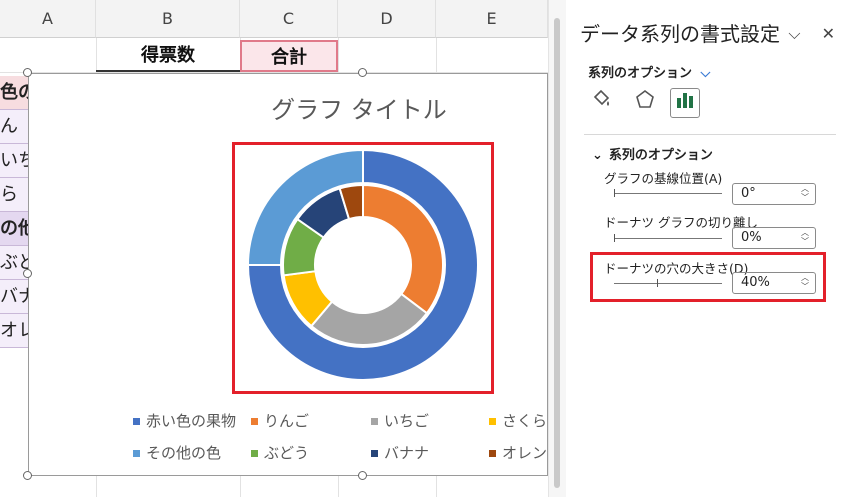 Image resolution: width=845 pixels, height=497 pixels. Describe the element at coordinates (649, 71) in the screenshot. I see `series-options-dropdown: 系列のオプション ⌵` at that location.